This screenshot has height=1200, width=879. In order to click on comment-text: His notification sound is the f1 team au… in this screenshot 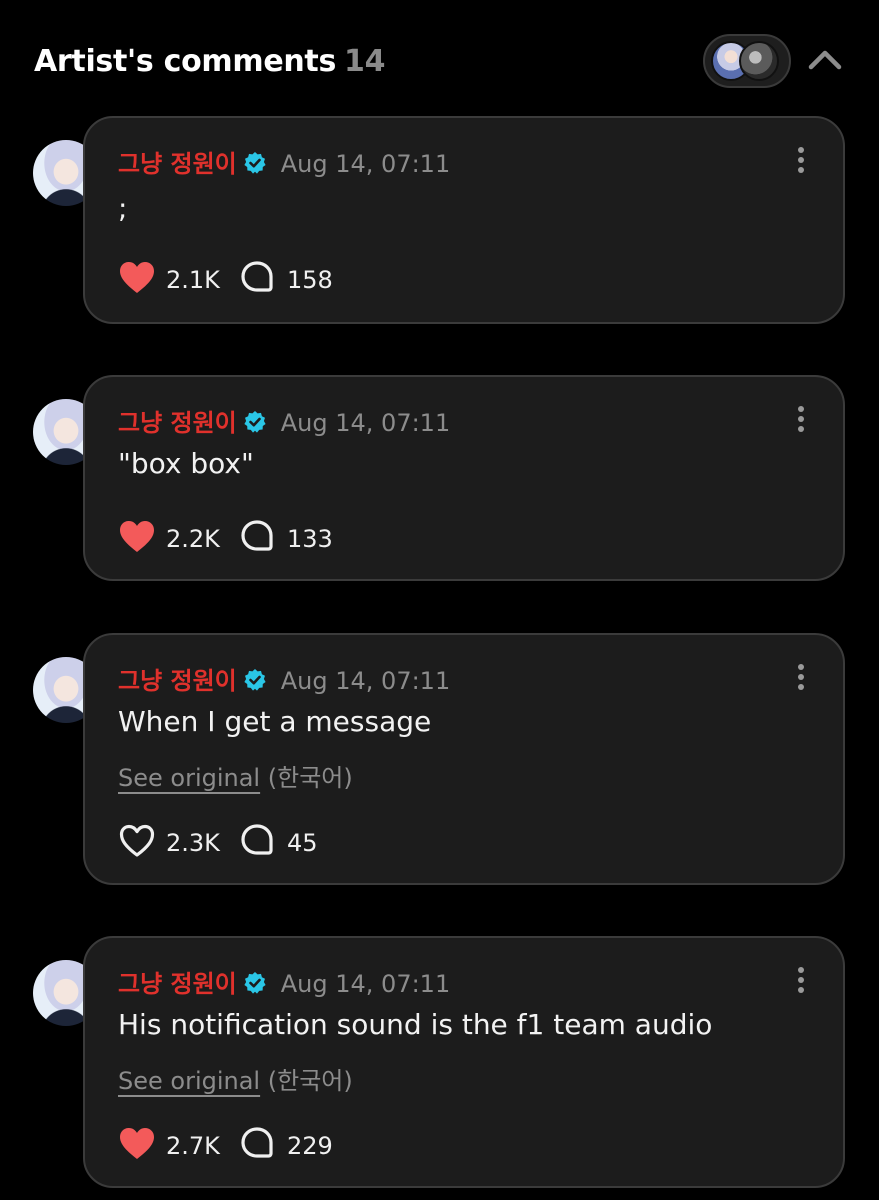, I will do `click(415, 1024)`.